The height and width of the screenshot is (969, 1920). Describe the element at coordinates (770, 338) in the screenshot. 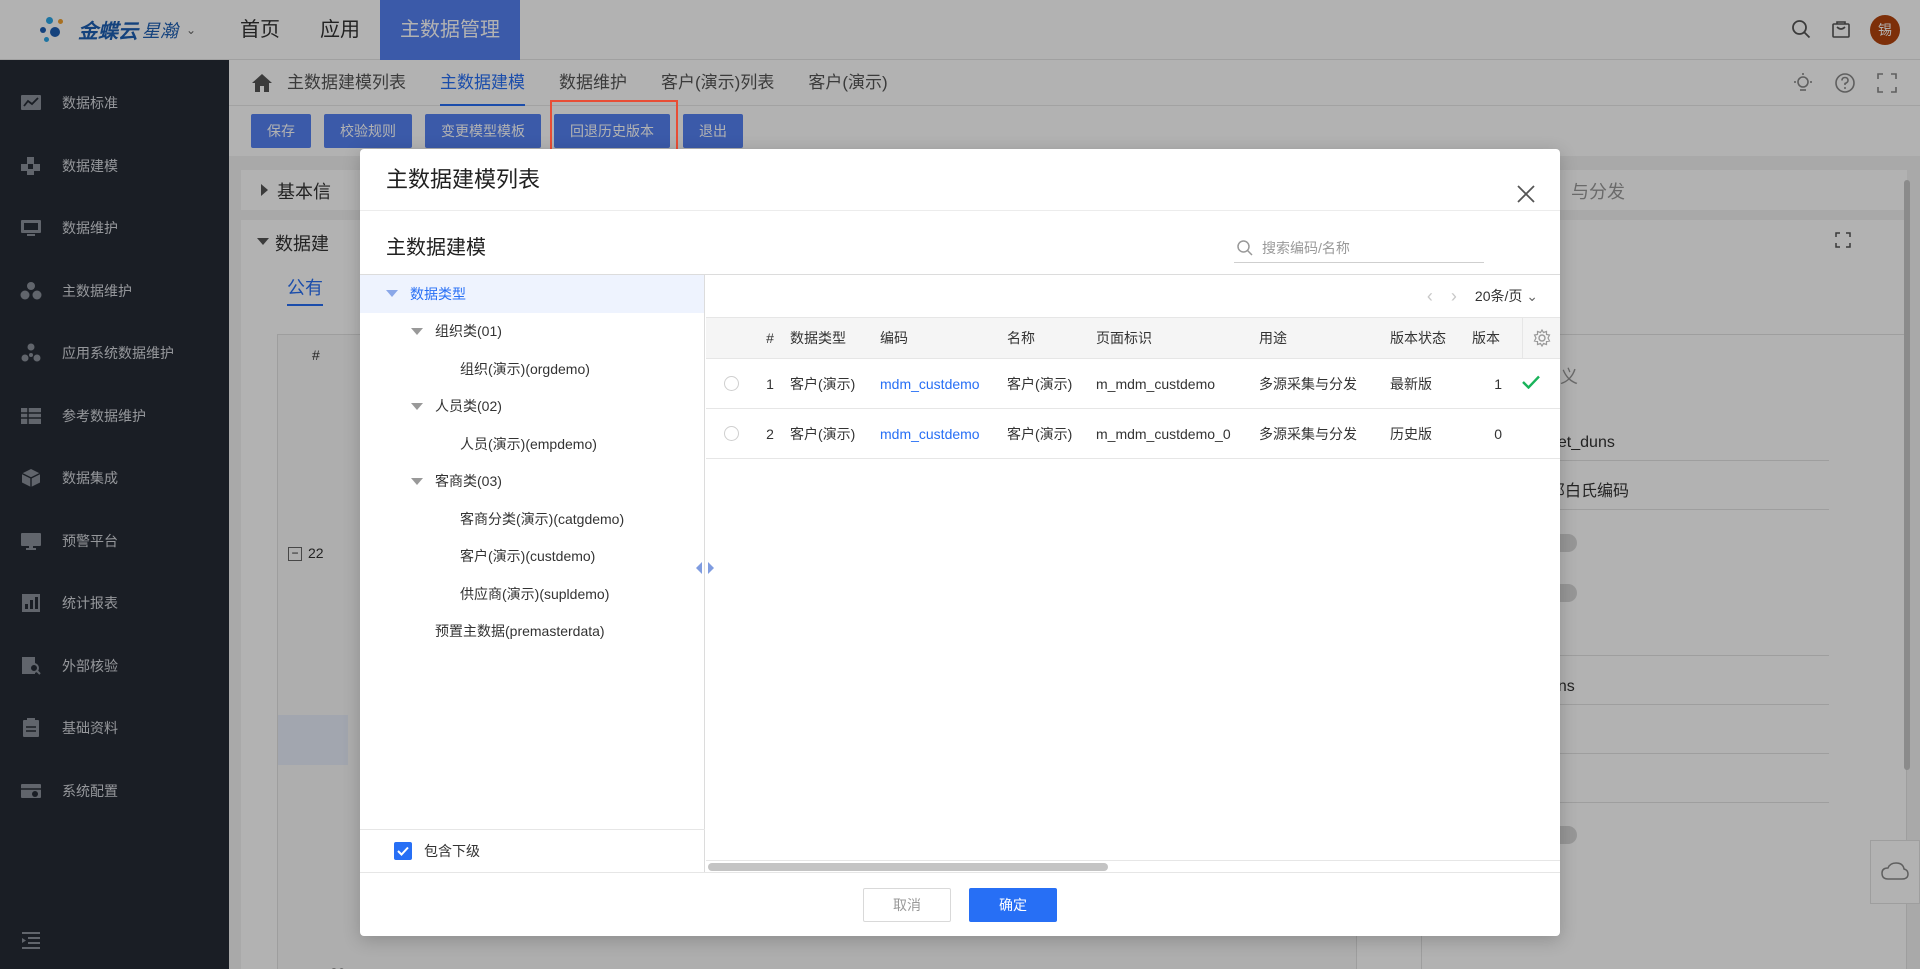

I see `column-header: #` at that location.